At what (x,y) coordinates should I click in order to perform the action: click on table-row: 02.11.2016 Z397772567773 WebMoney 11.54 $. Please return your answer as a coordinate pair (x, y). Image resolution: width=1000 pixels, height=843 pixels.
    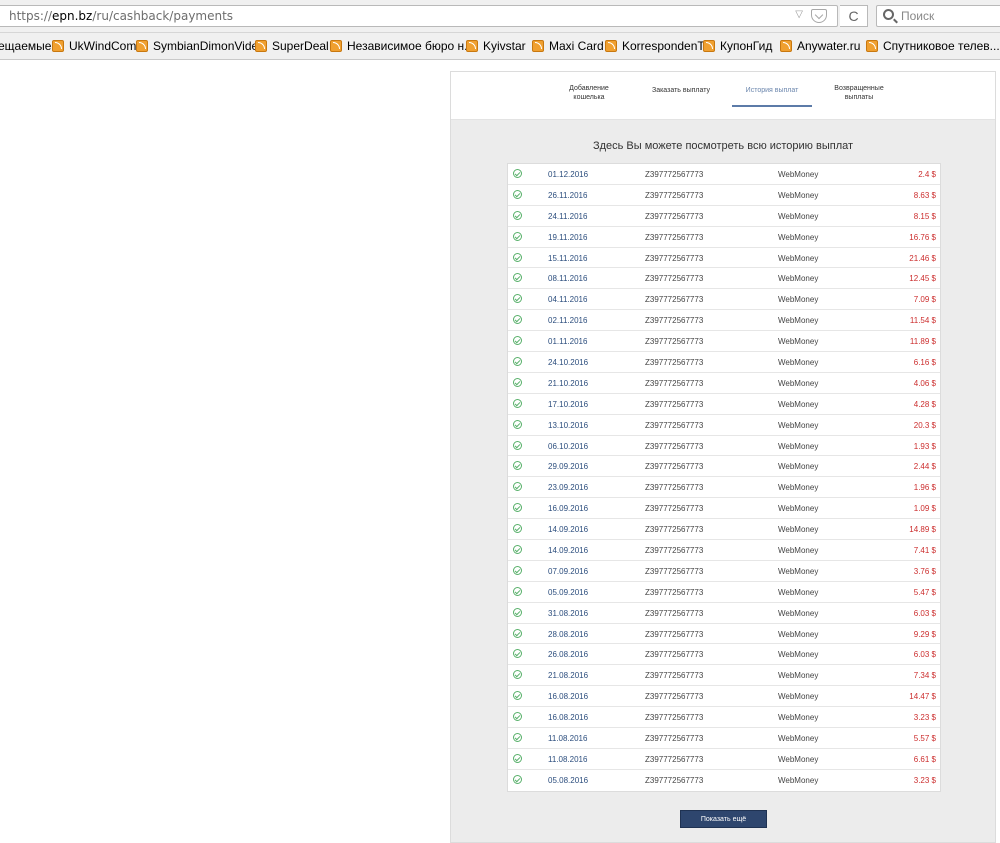
    Looking at the image, I should click on (724, 321).